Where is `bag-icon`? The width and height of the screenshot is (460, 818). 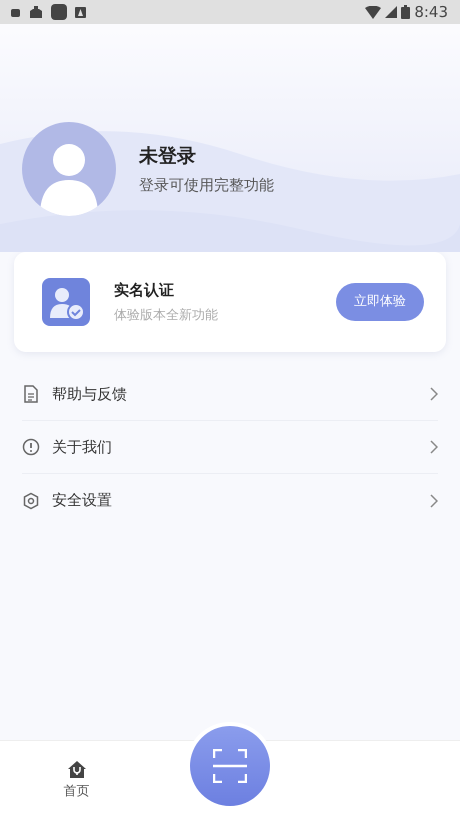 bag-icon is located at coordinates (36, 12).